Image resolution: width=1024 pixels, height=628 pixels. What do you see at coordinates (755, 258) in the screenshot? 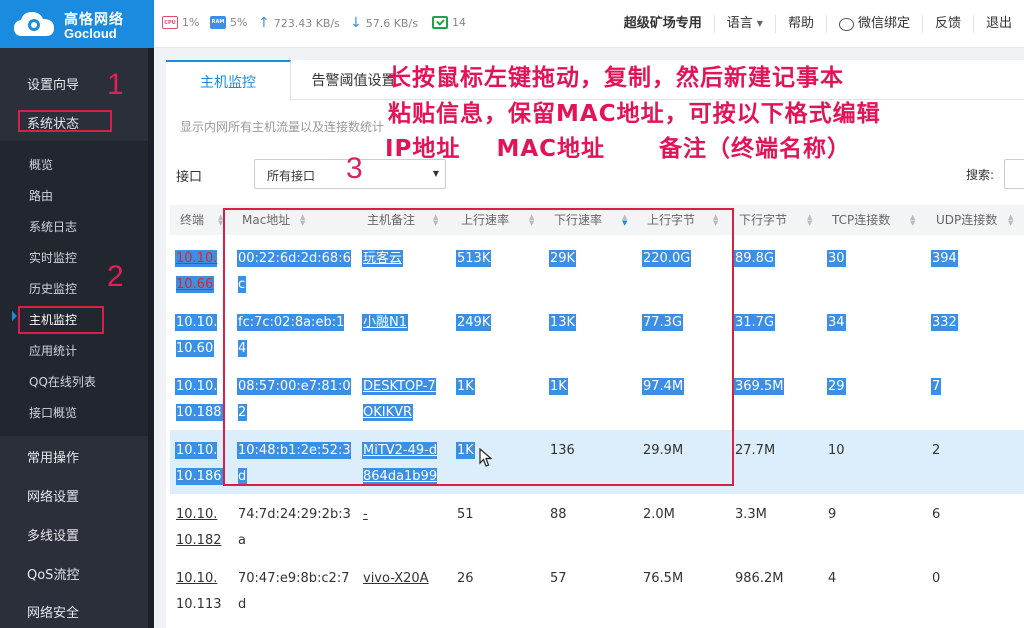
I see `cell-value: 89.8G` at bounding box center [755, 258].